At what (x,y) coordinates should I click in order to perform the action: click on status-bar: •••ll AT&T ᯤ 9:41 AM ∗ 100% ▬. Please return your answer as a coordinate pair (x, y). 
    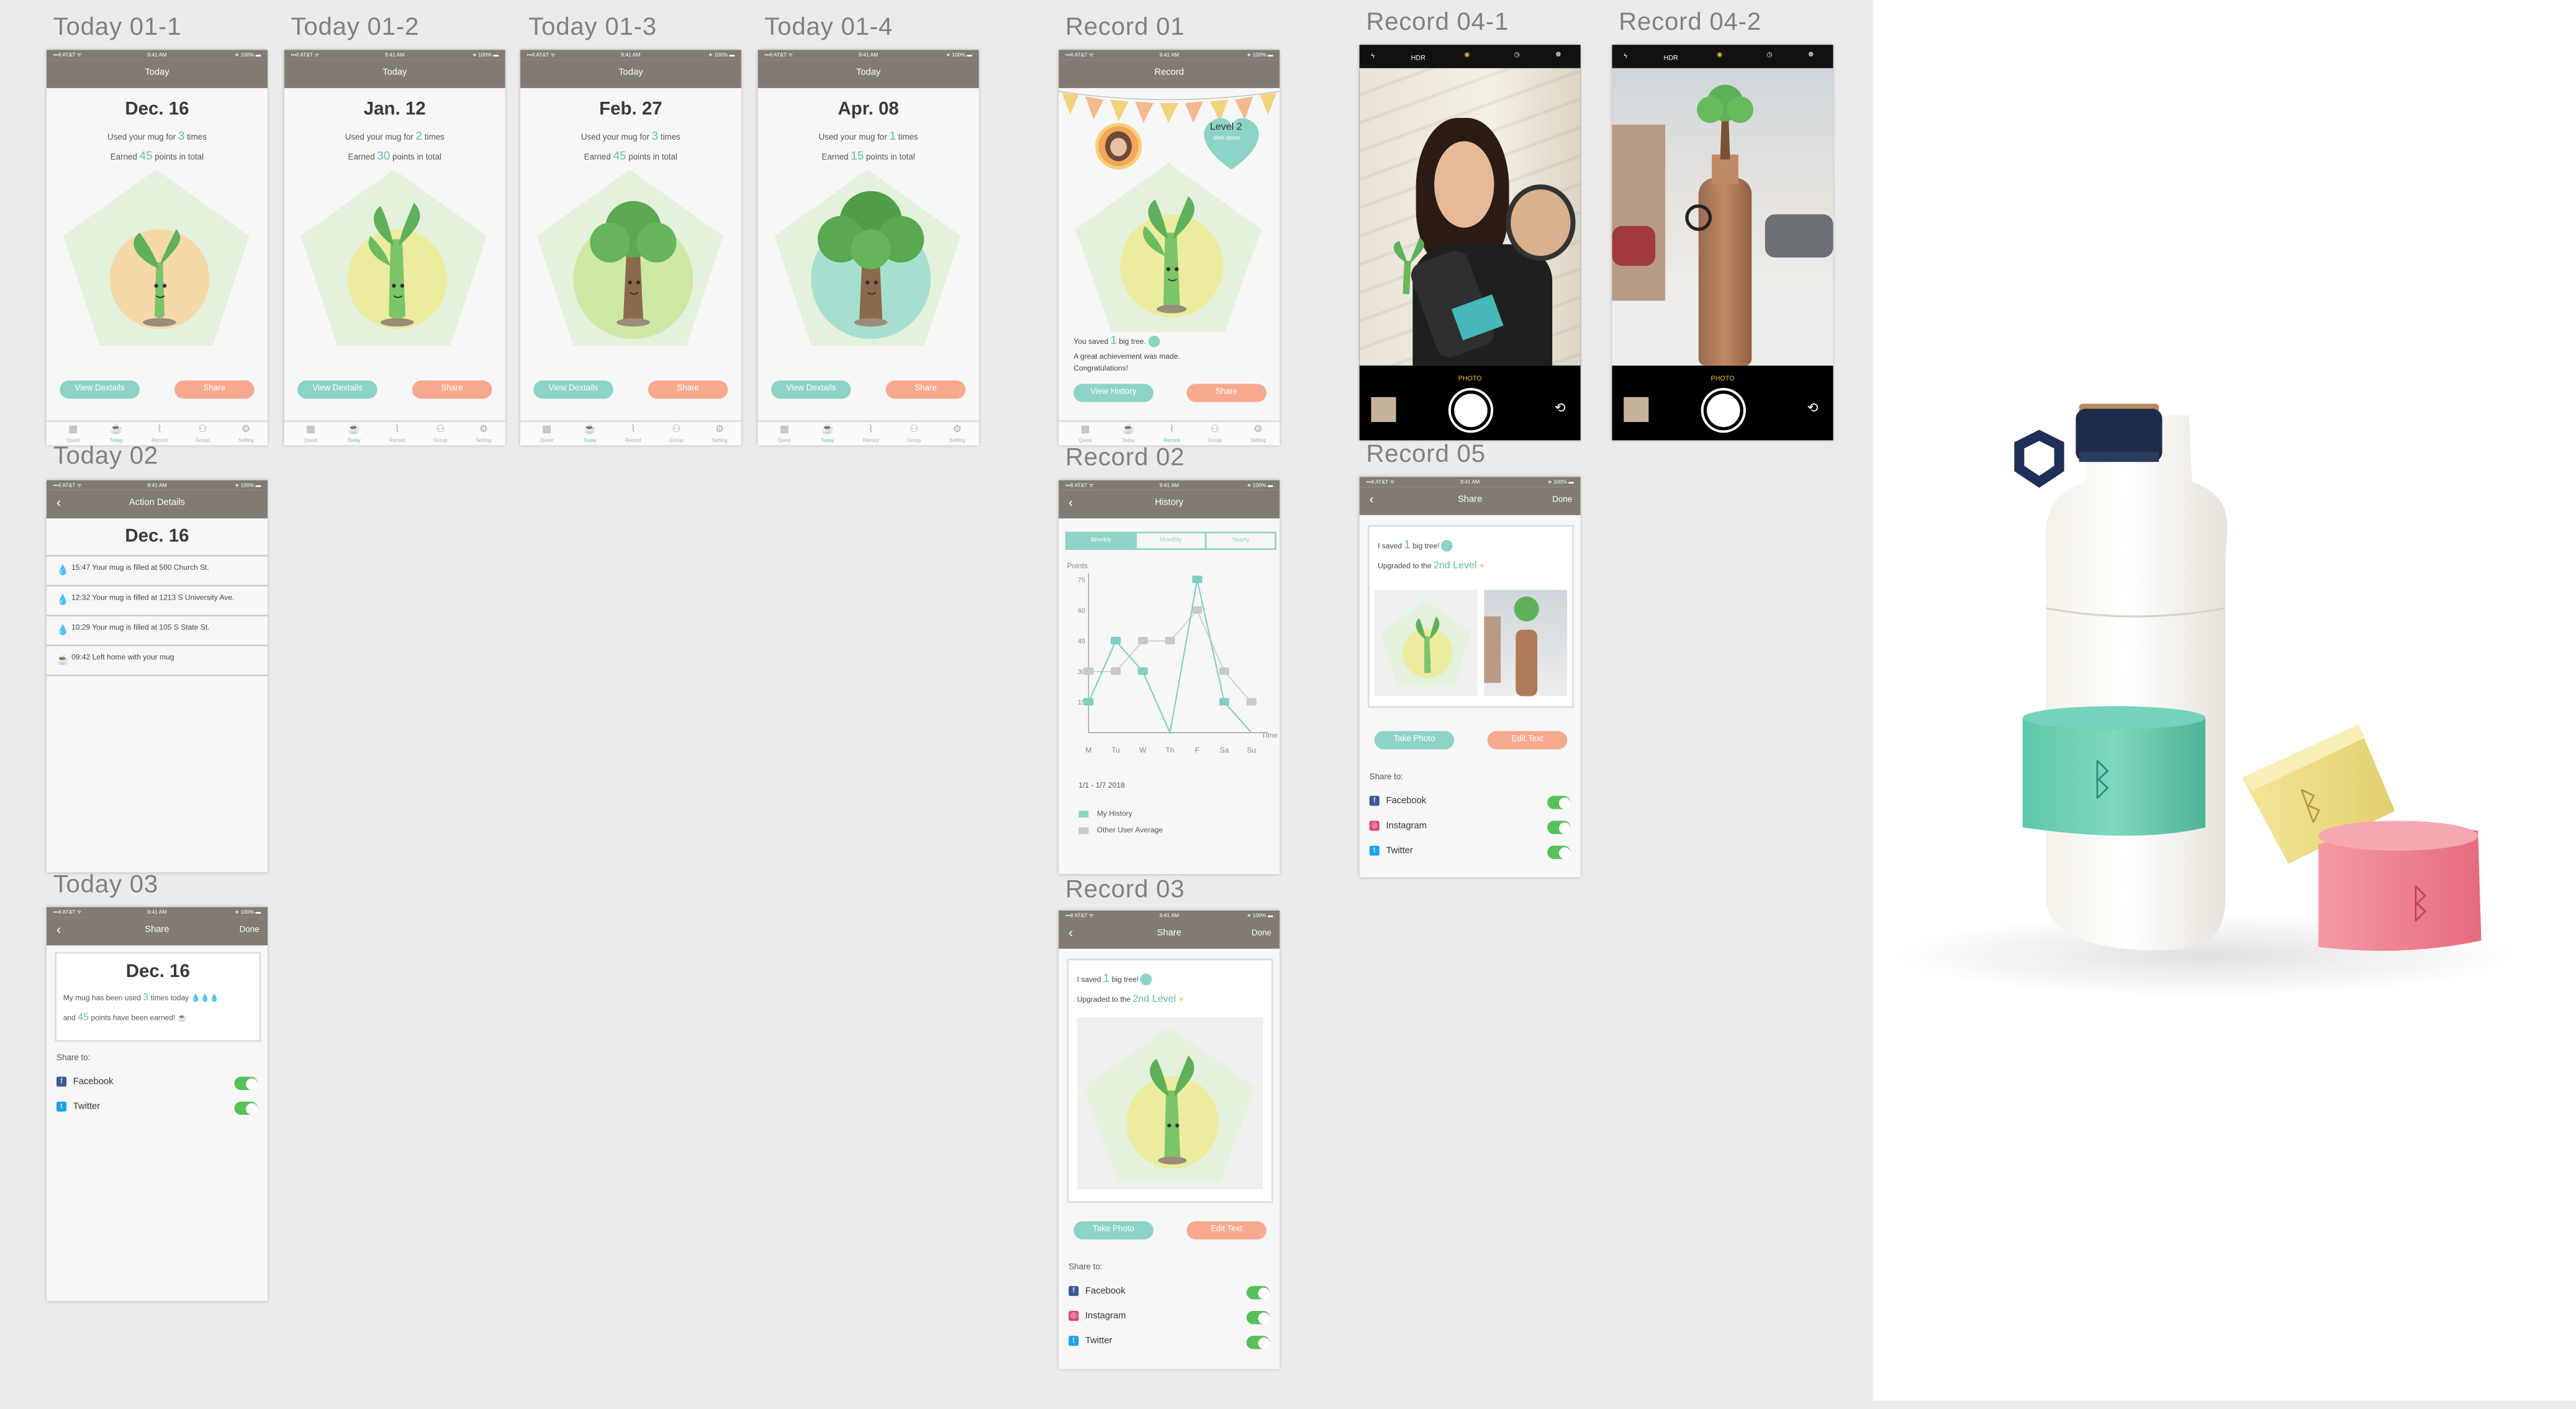
    Looking at the image, I should click on (394, 55).